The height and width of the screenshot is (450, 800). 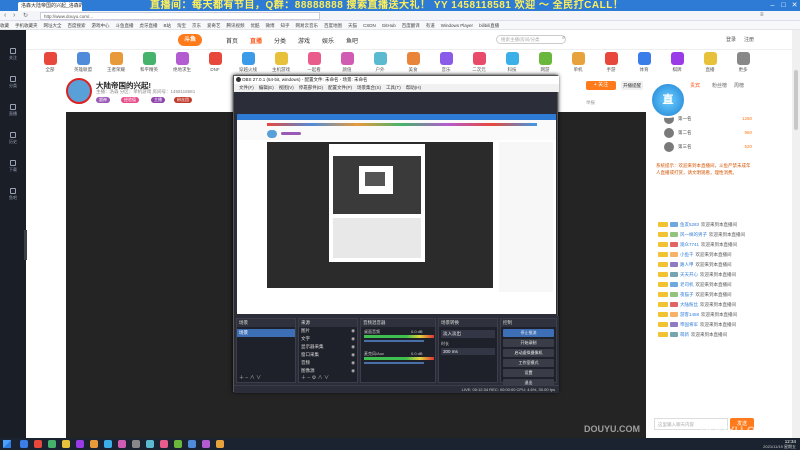 What do you see at coordinates (430, 25) in the screenshot?
I see `bookmark-item: 有道` at bounding box center [430, 25].